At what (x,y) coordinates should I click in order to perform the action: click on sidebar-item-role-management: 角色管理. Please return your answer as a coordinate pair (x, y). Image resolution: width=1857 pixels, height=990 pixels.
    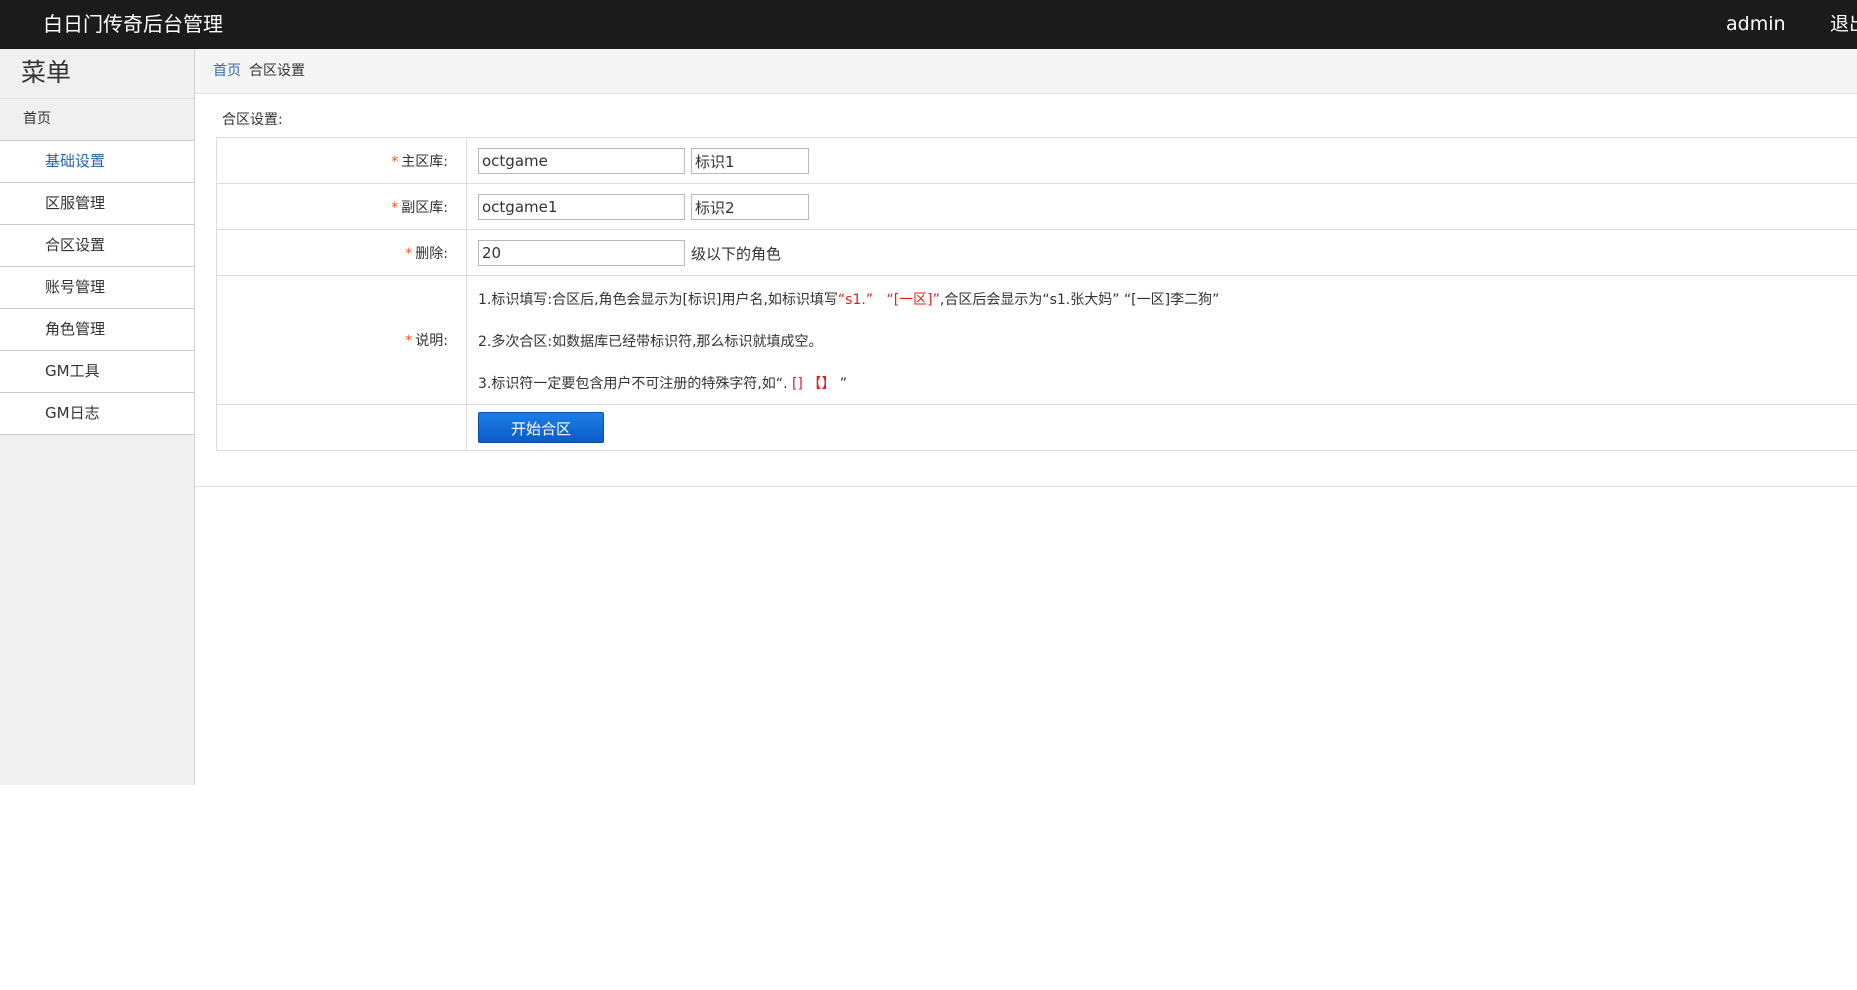
    Looking at the image, I should click on (97, 330).